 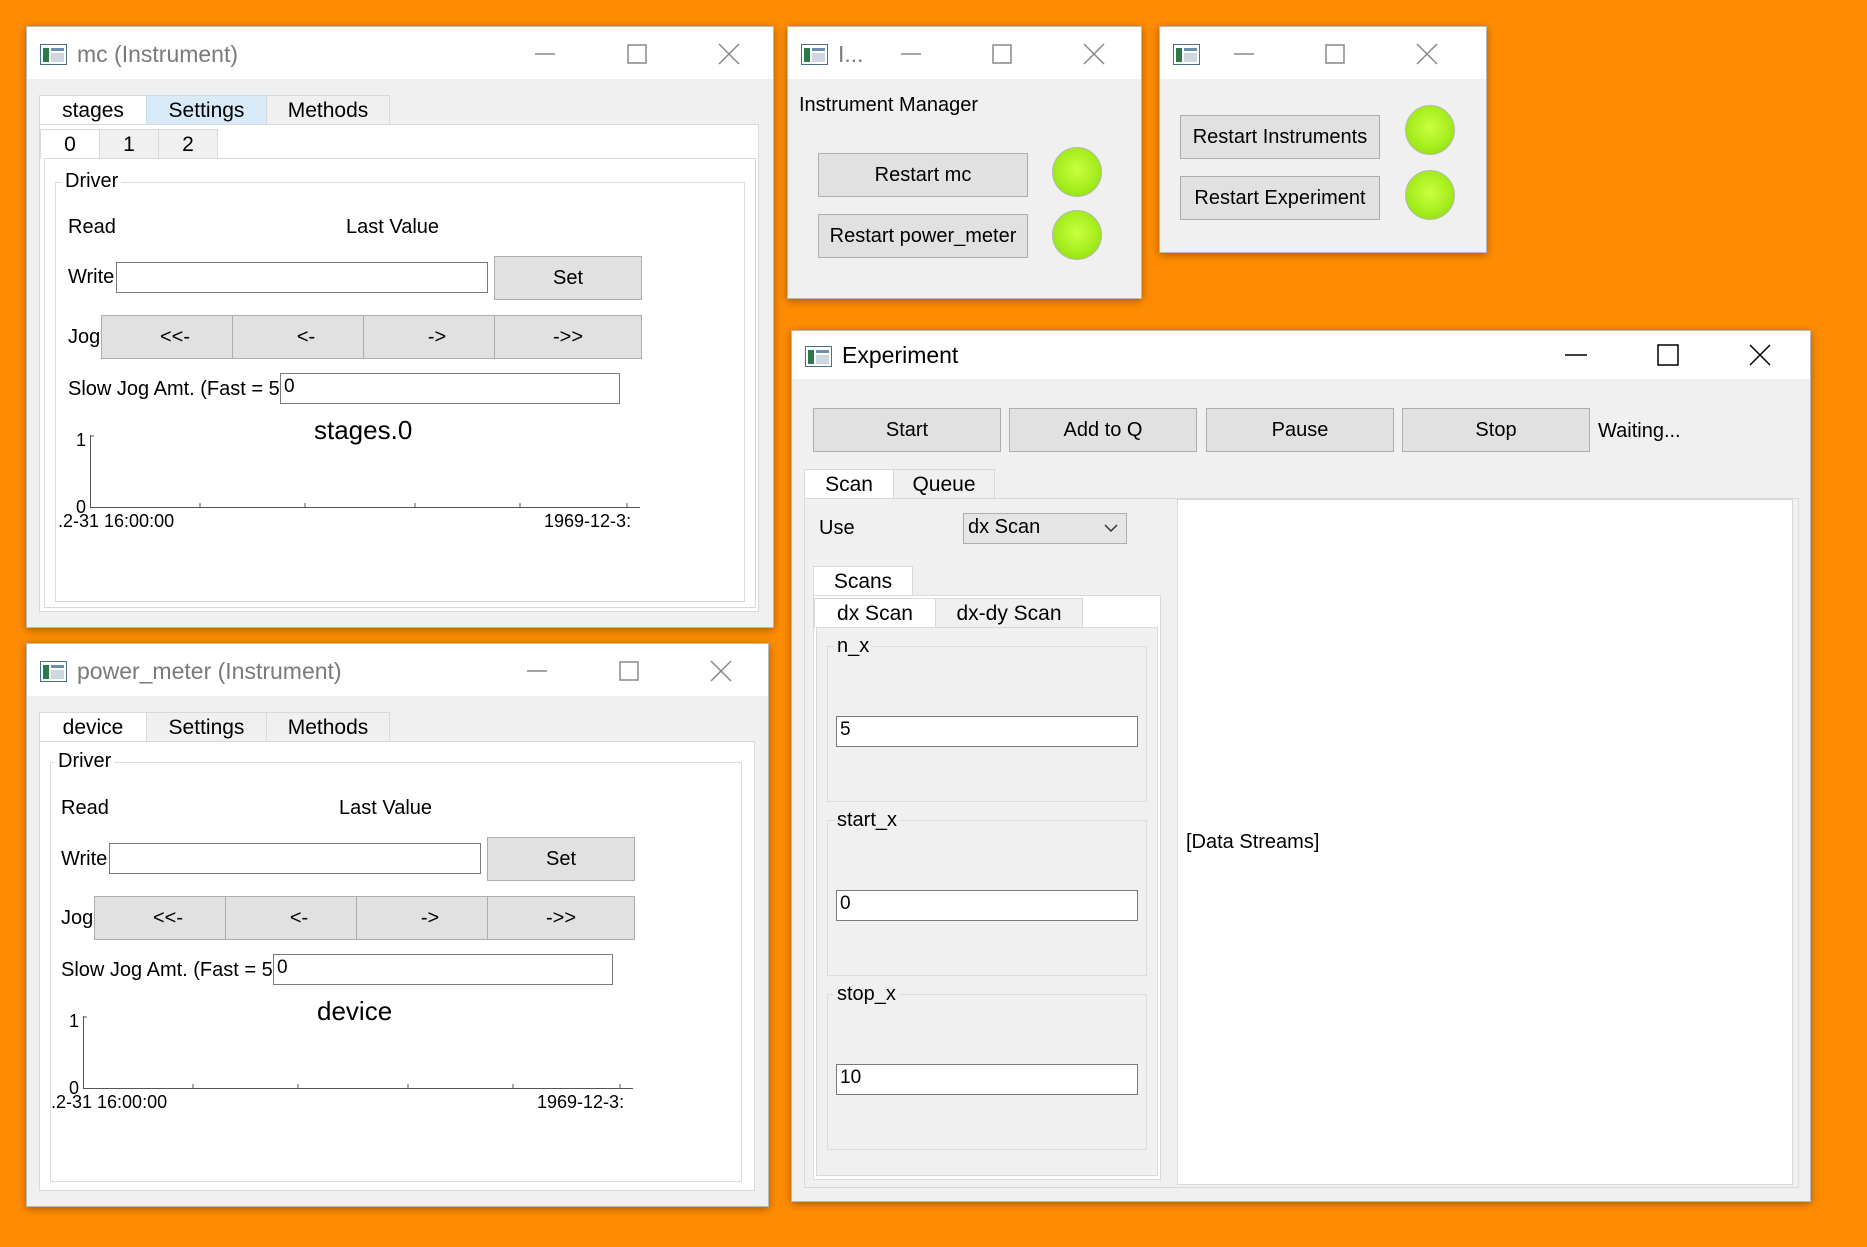 I want to click on restart-titlebar, so click(x=1323, y=53).